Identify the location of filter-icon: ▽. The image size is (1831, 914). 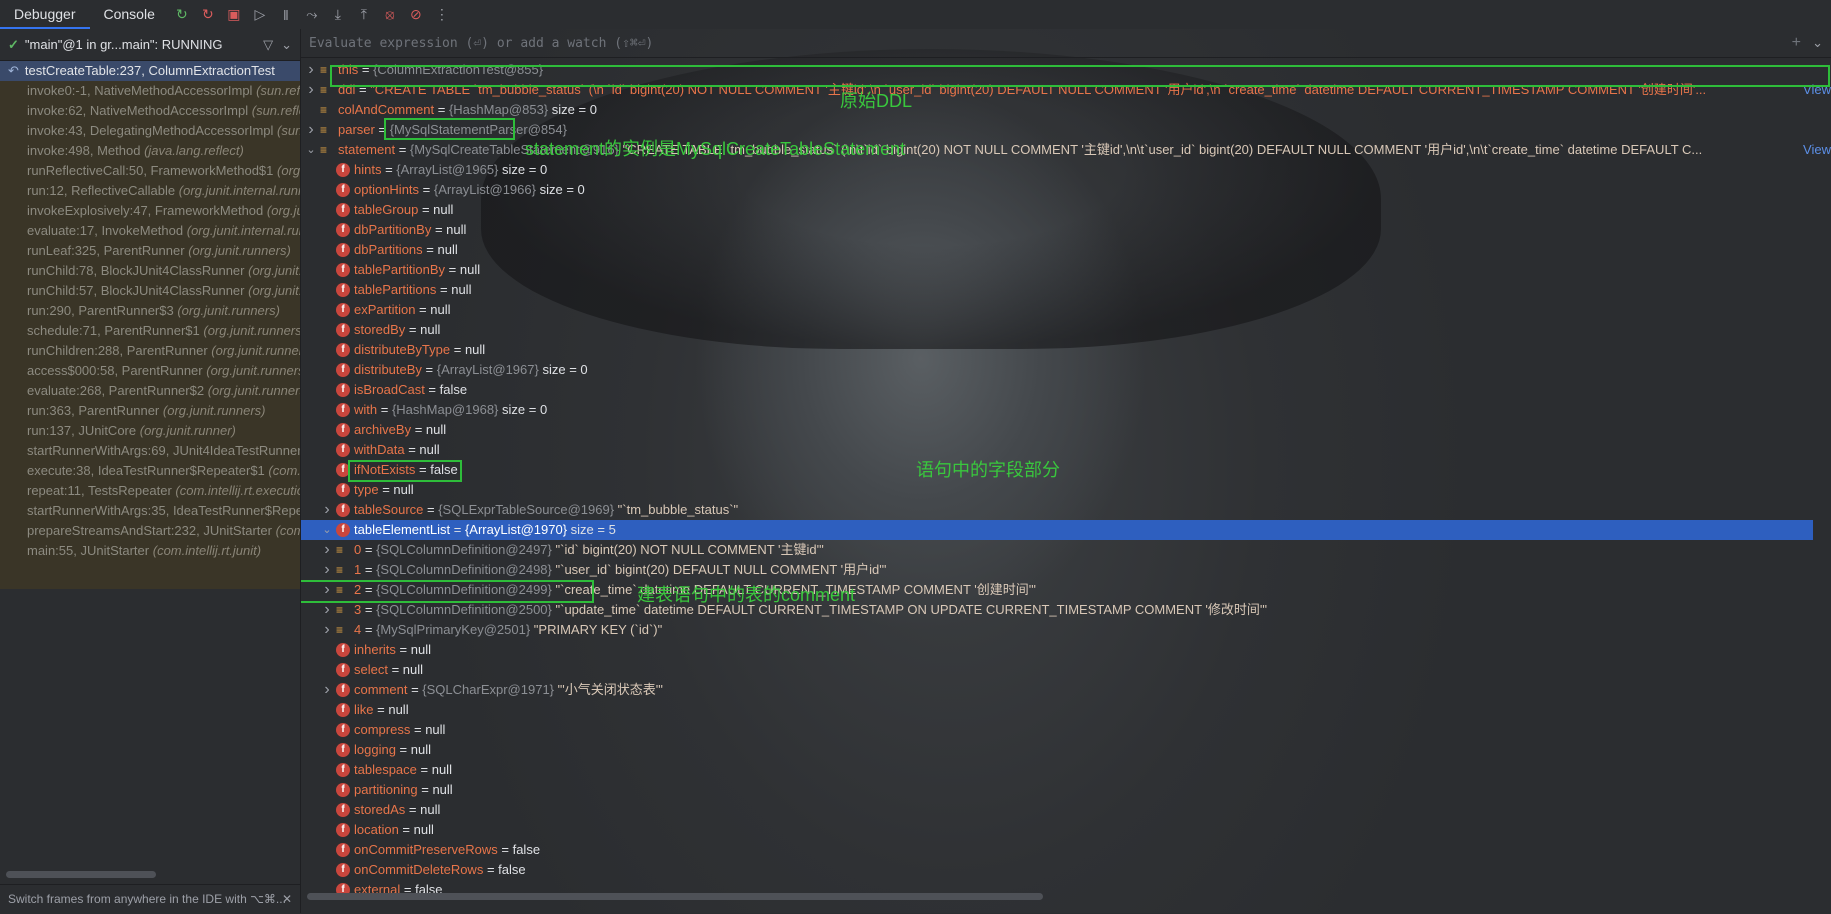
(268, 45).